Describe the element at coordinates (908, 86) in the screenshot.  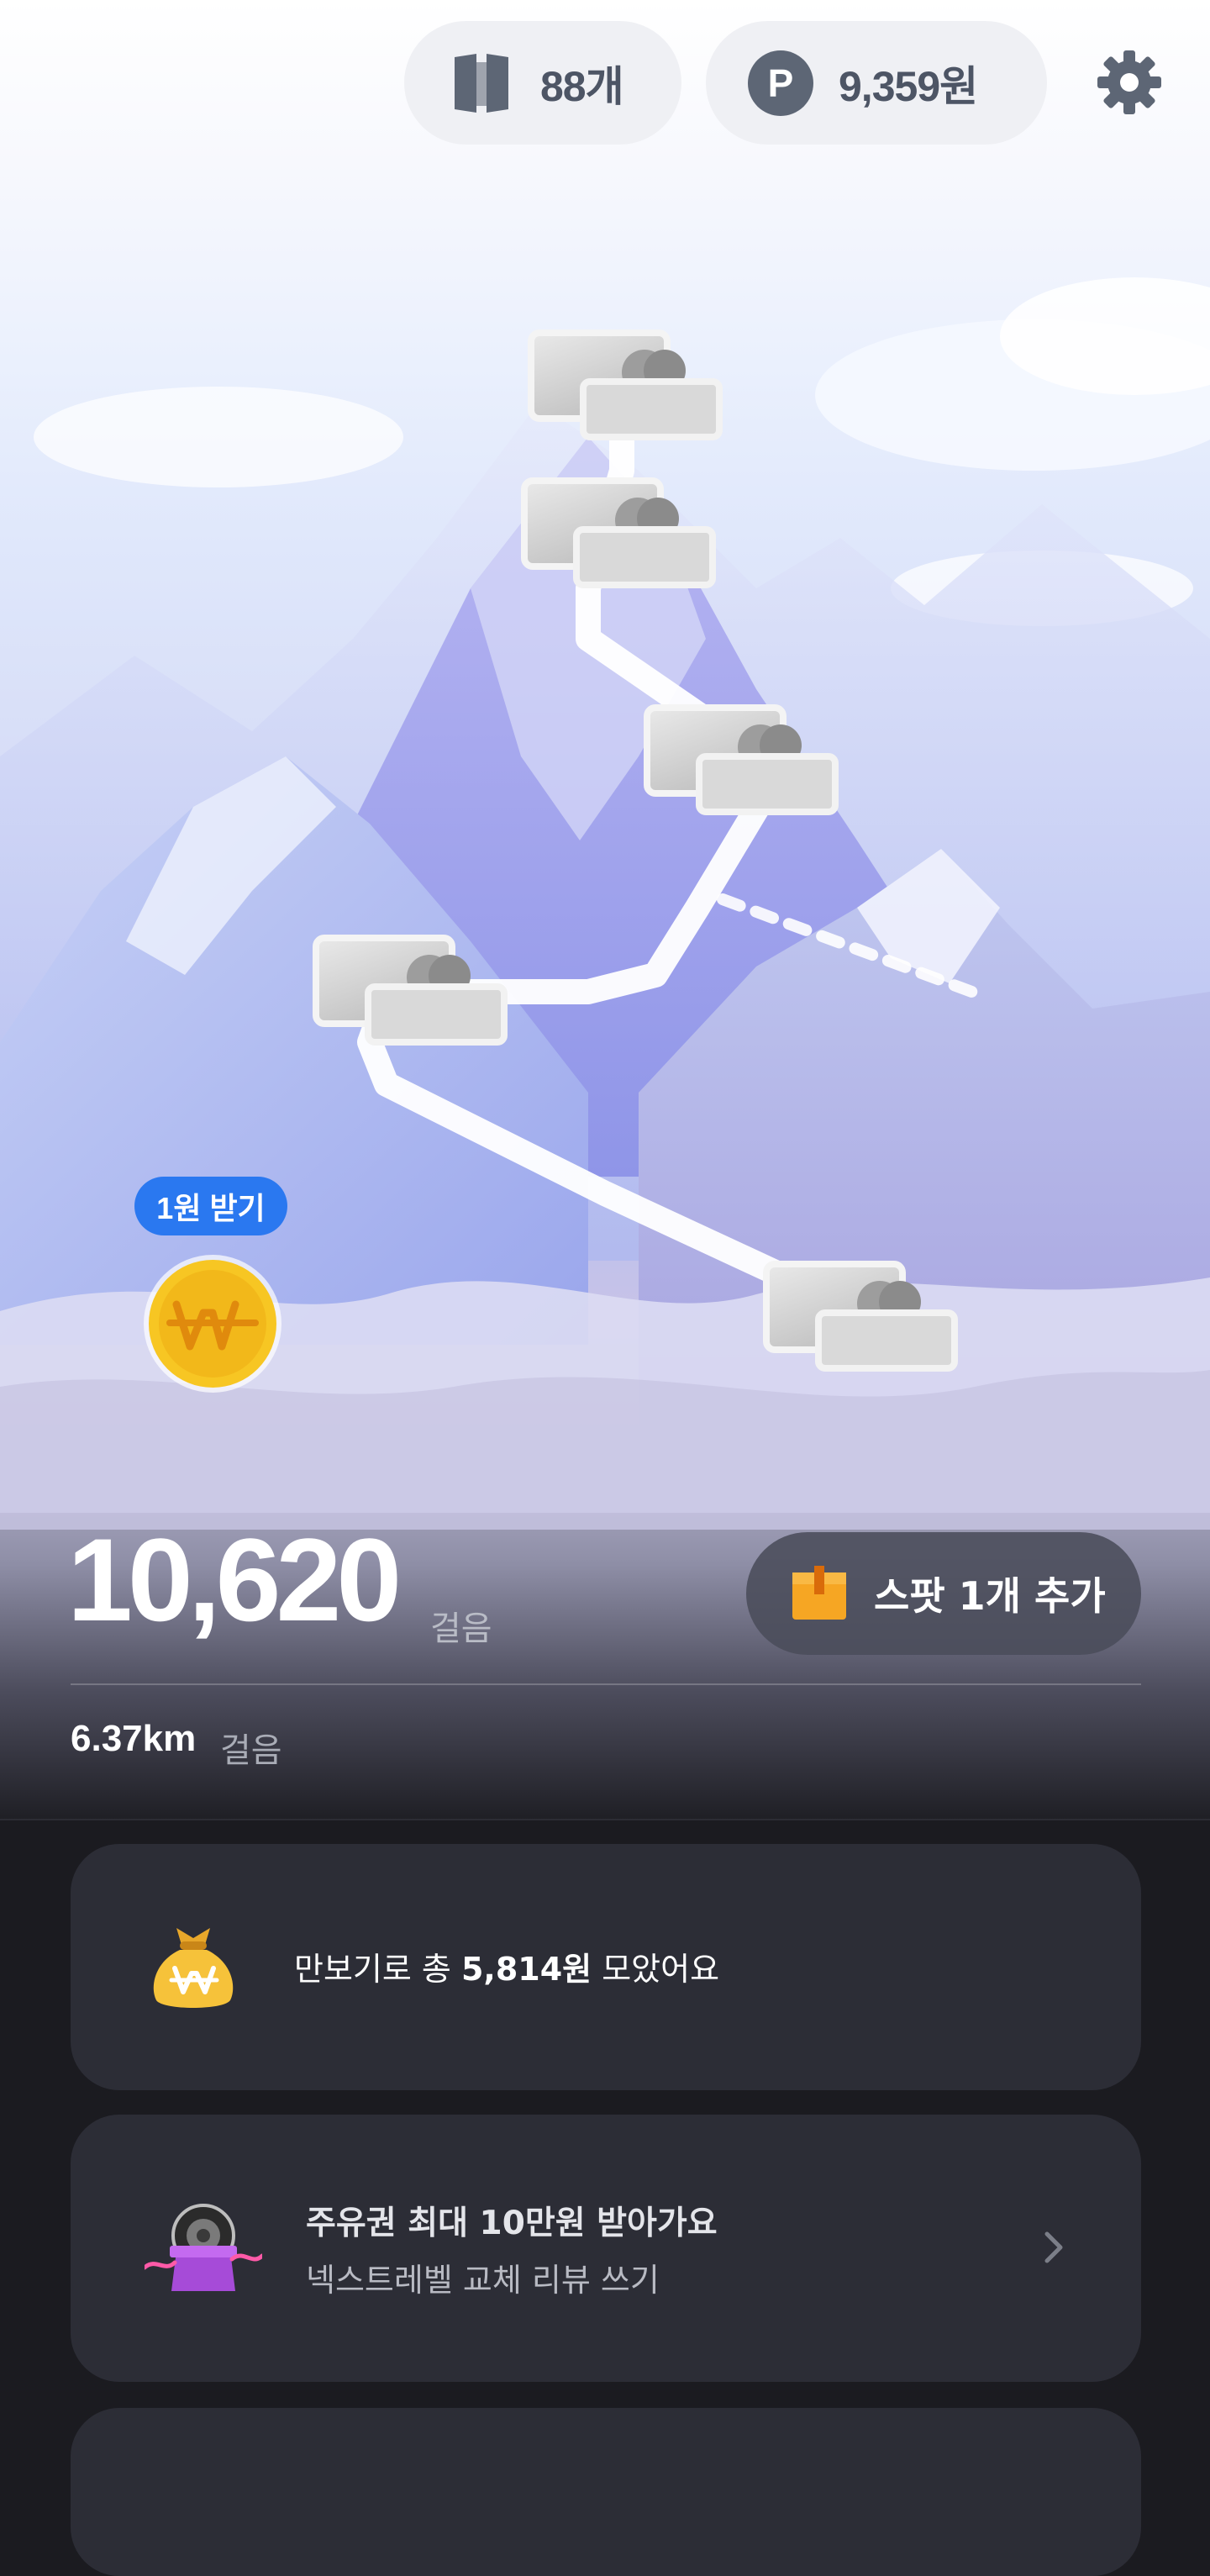
I see `points-amount: 9,359원` at that location.